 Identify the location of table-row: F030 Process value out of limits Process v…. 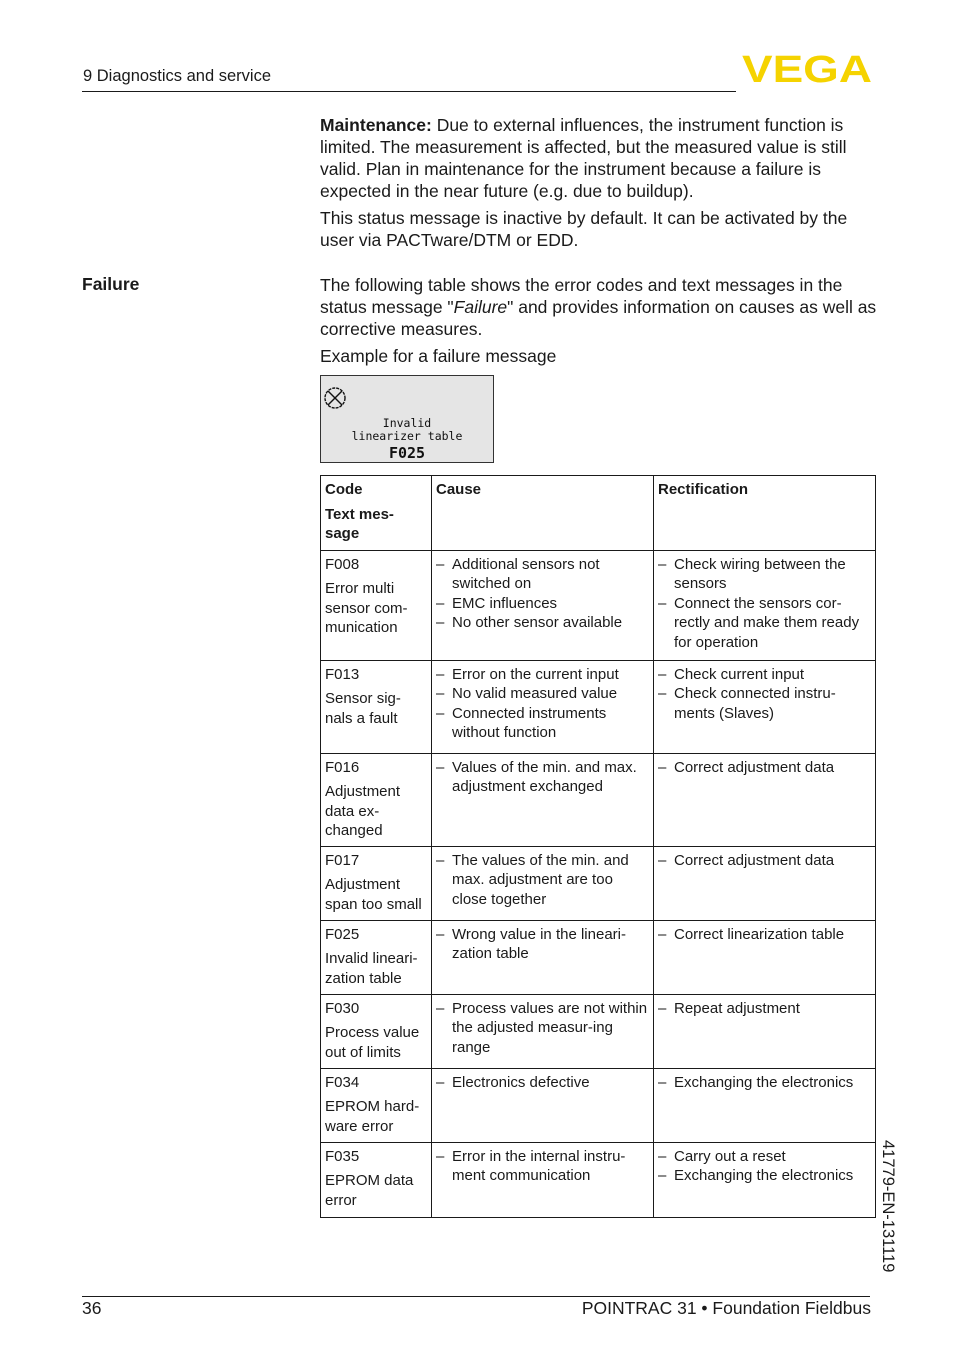
(598, 1031).